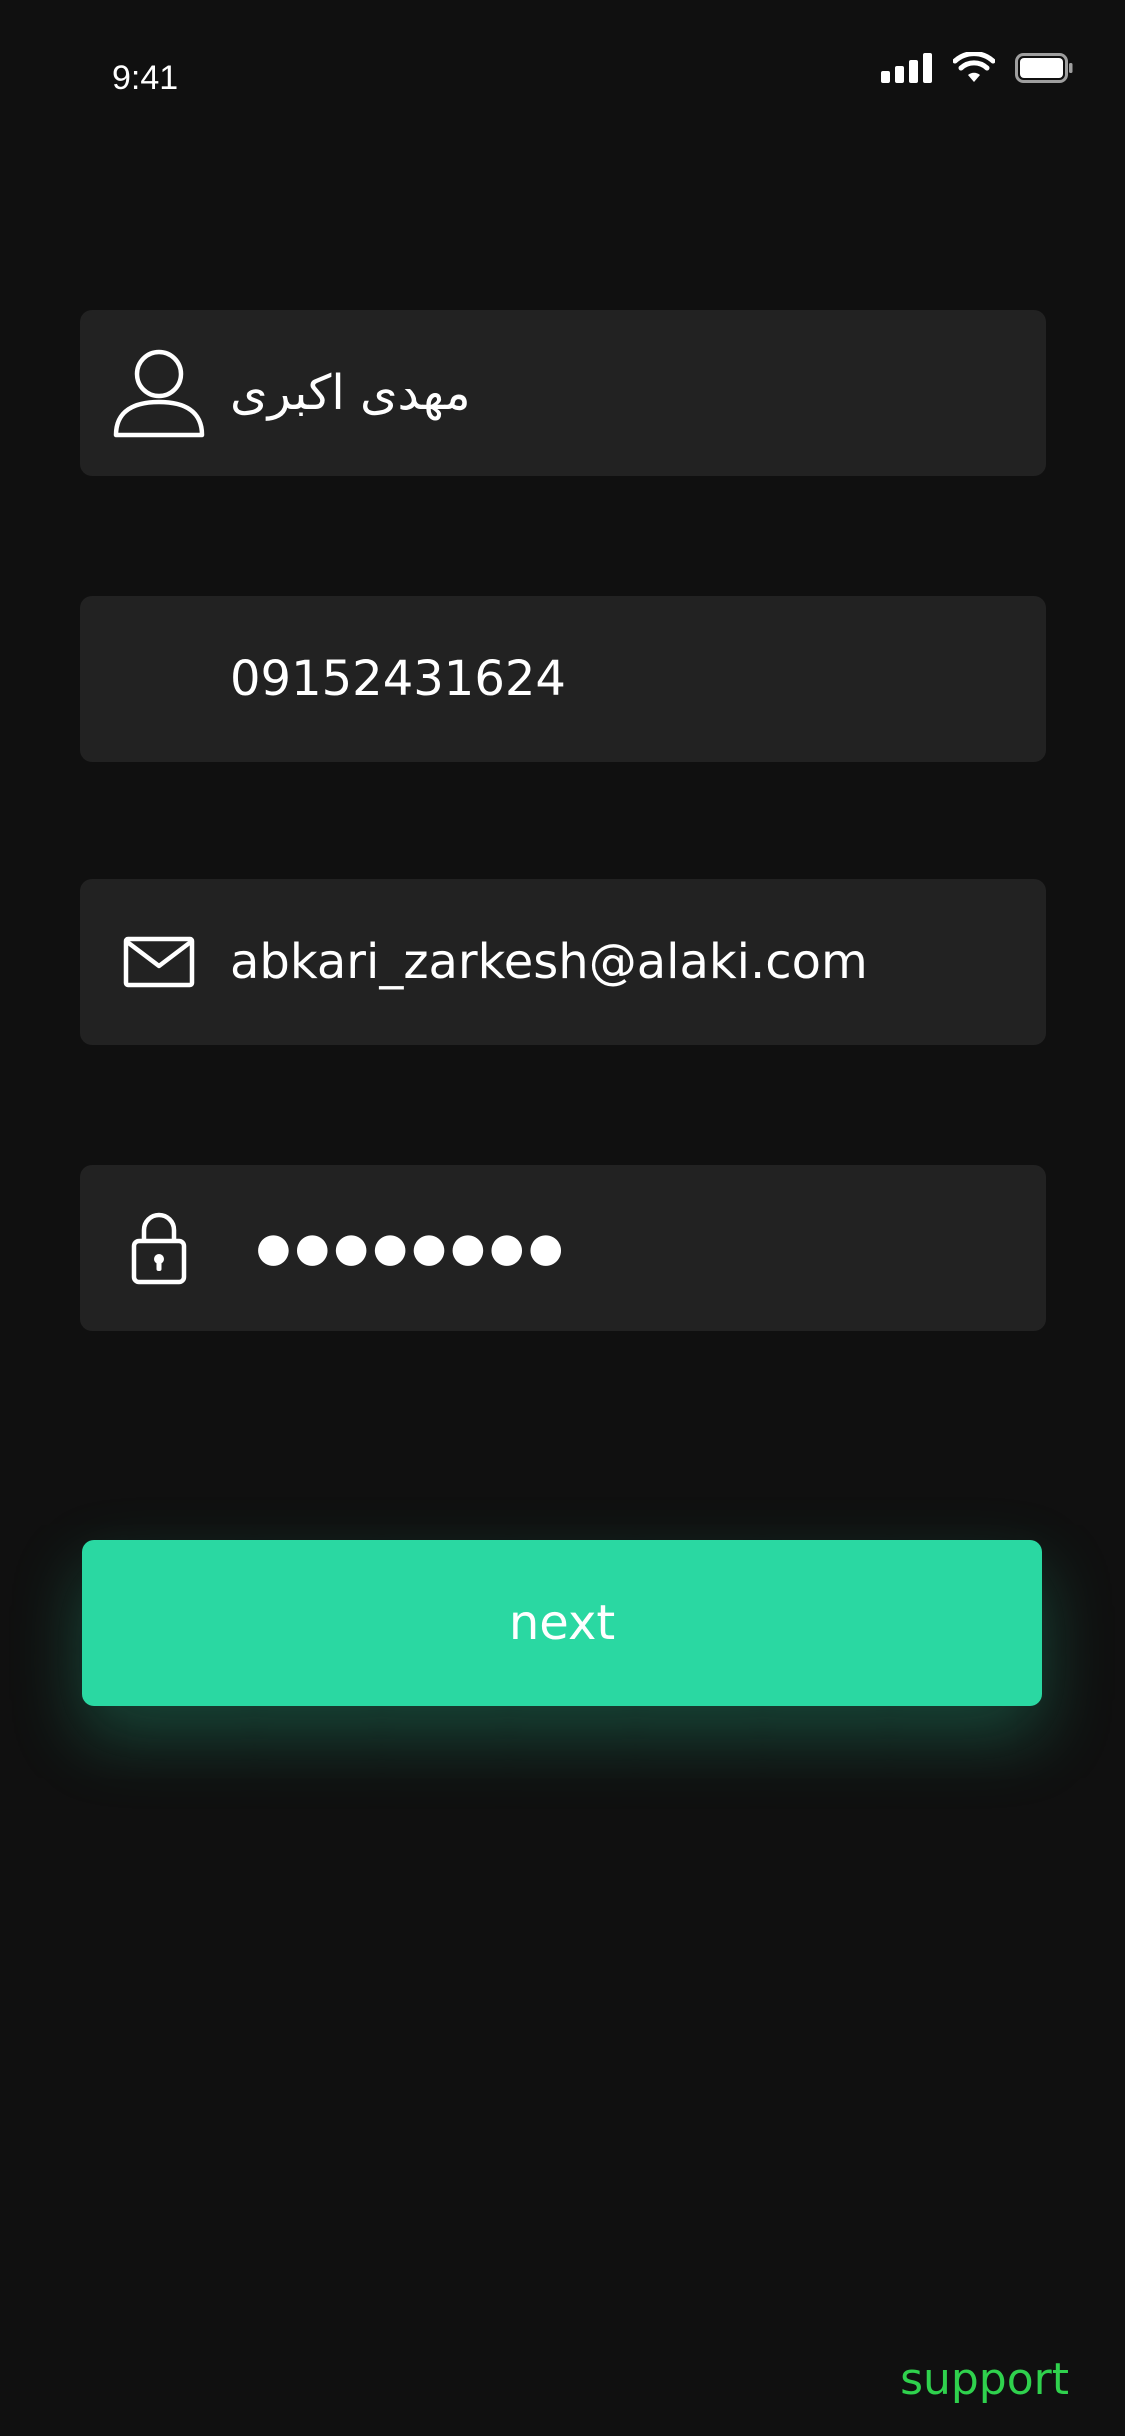 Image resolution: width=1125 pixels, height=2436 pixels. Describe the element at coordinates (974, 68) in the screenshot. I see `wifi-icon` at that location.